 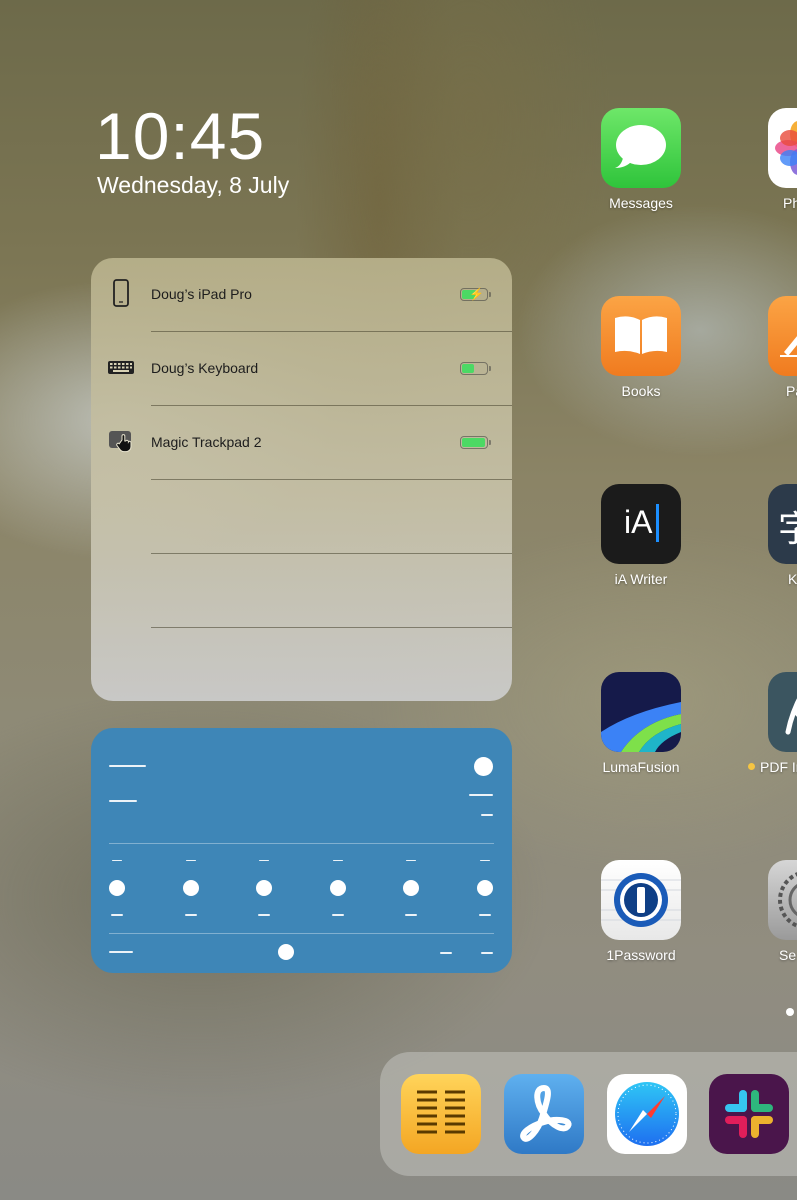 I want to click on app-messages: Messages, so click(x=641, y=159).